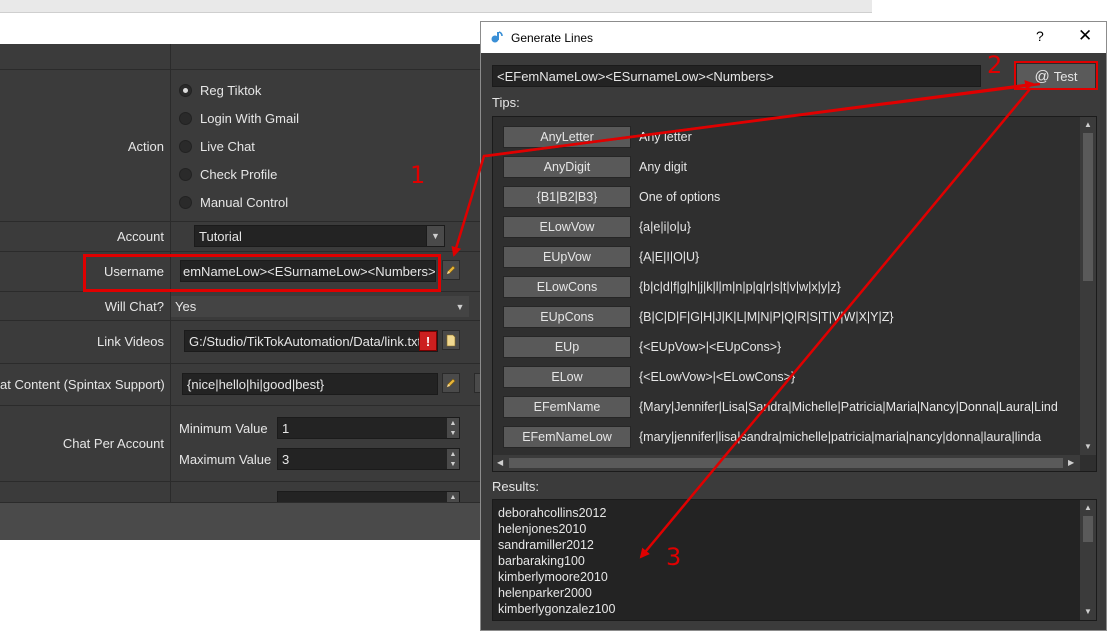 The width and height of the screenshot is (1109, 631). I want to click on tip-button-eupcons: EUpCons, so click(567, 317).